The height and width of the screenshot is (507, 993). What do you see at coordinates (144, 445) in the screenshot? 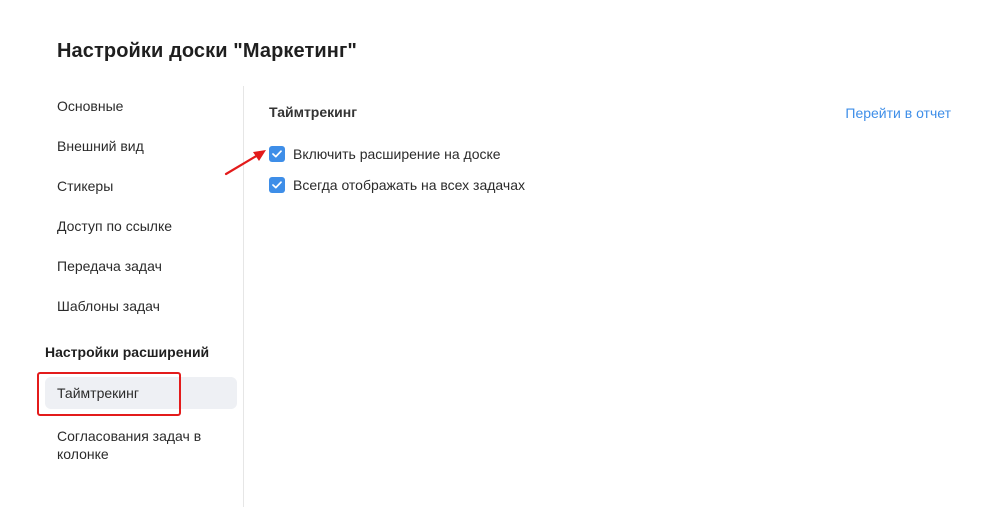
I see `sidebar-item-task-approvals: Согласования задач в колонке` at bounding box center [144, 445].